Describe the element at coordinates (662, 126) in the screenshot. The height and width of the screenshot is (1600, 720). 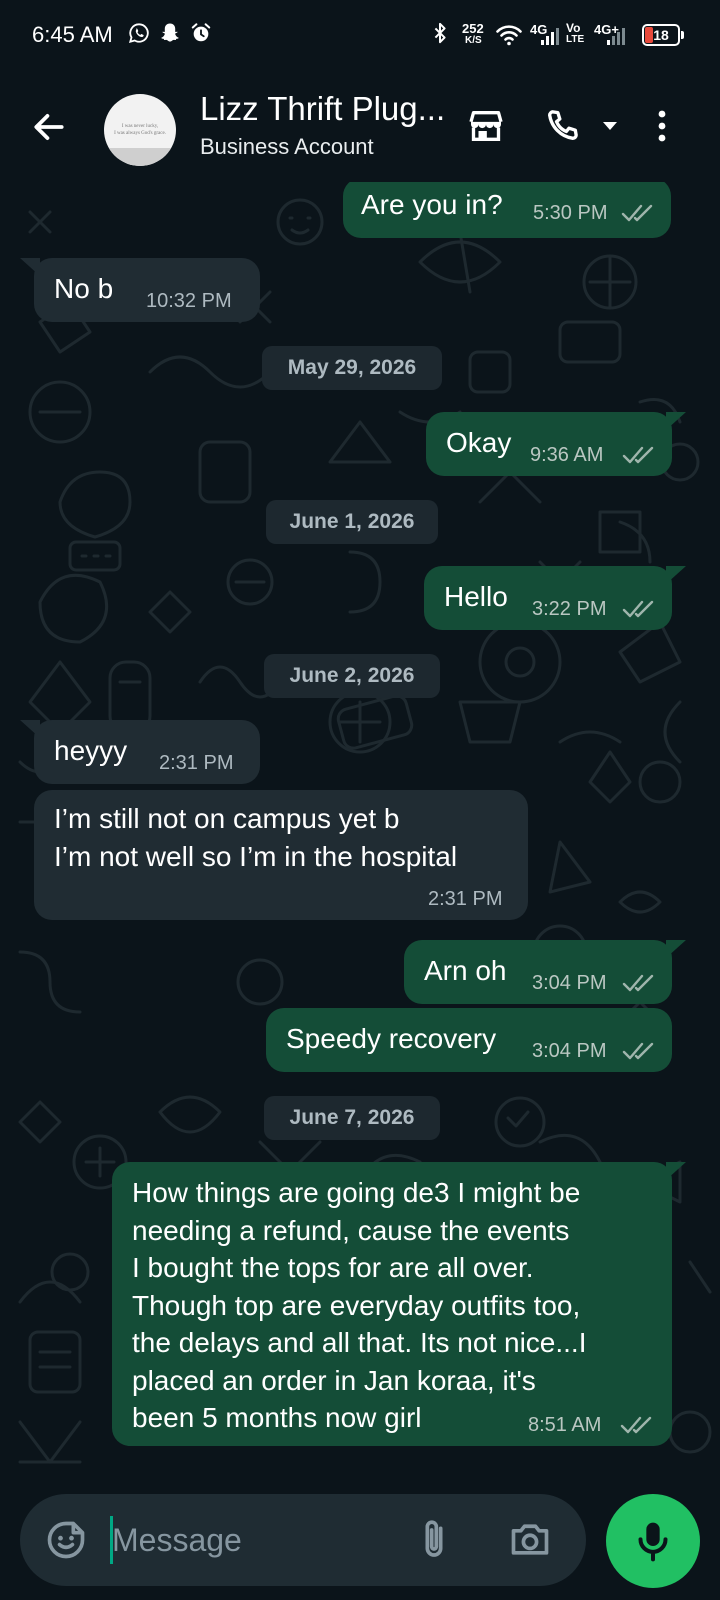
I see `more-vert-icon` at that location.